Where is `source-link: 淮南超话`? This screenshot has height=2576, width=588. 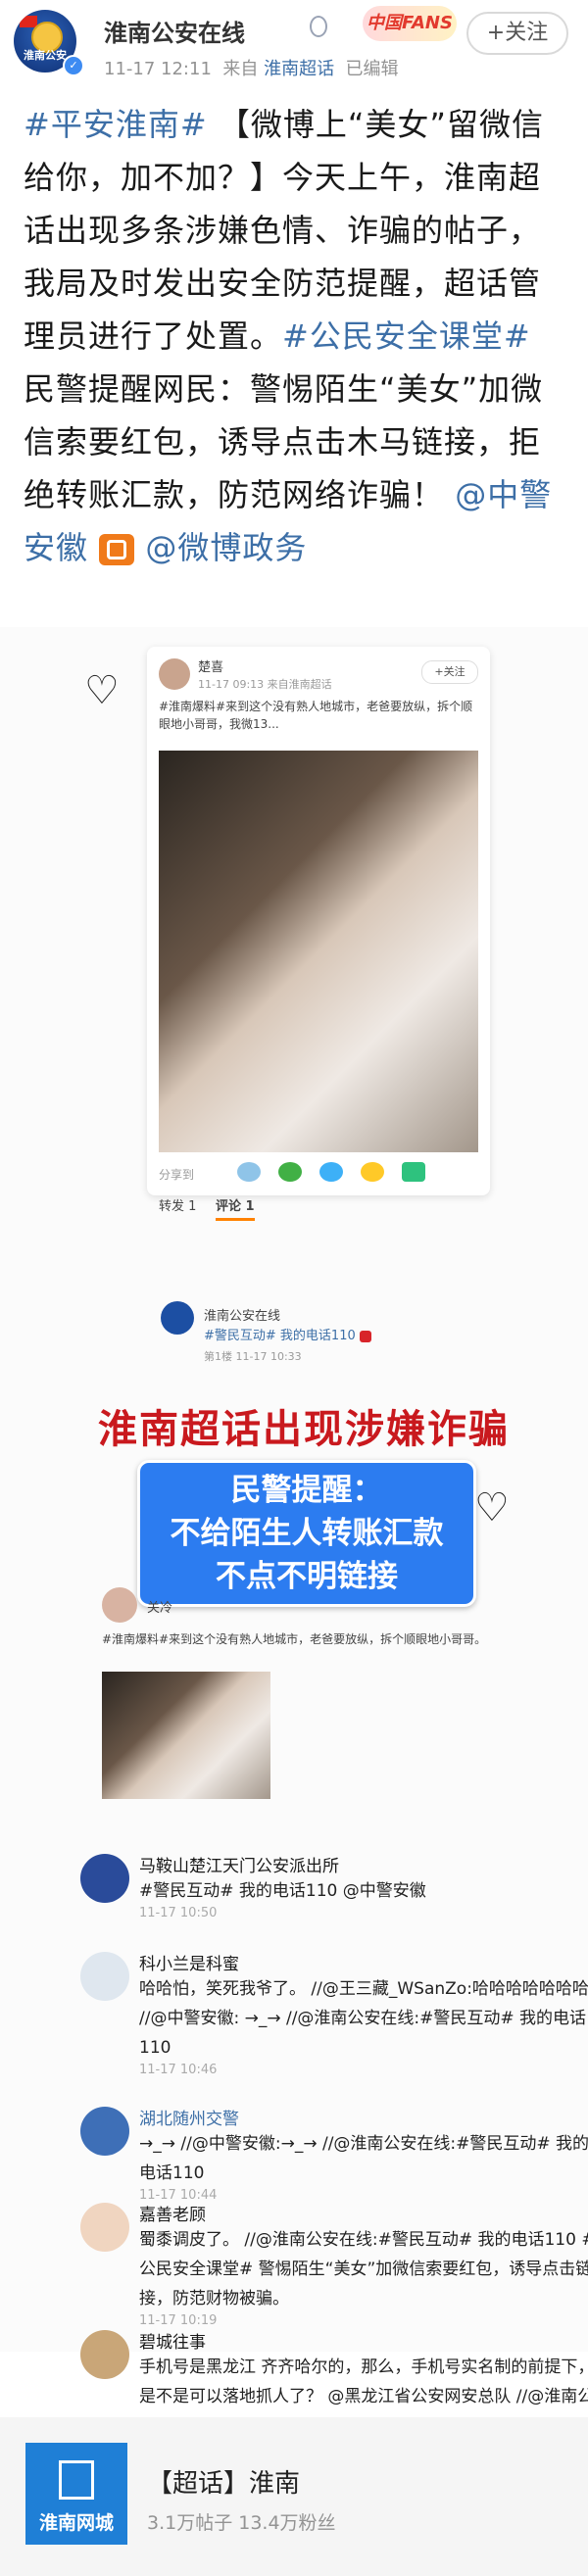 source-link: 淮南超话 is located at coordinates (299, 69).